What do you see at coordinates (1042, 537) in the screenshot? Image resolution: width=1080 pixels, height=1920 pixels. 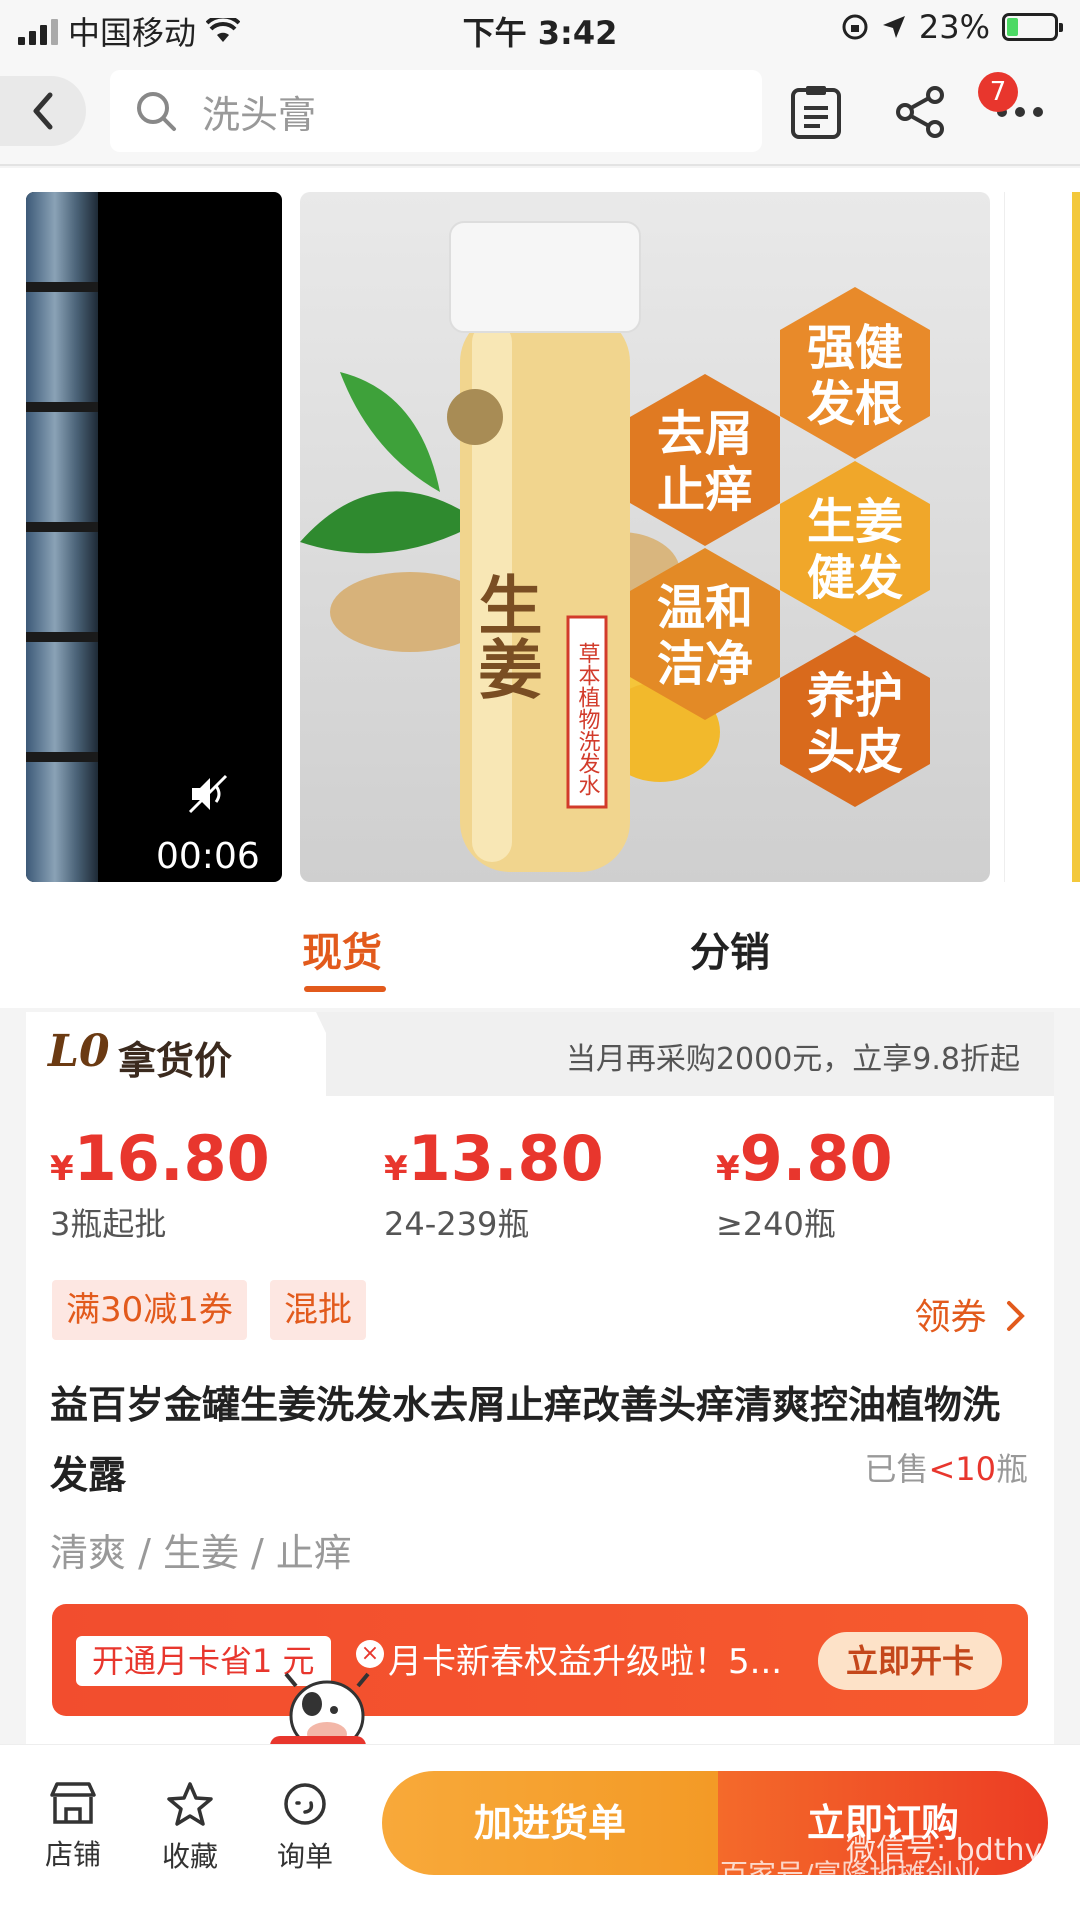 I see `next-image-peek` at bounding box center [1042, 537].